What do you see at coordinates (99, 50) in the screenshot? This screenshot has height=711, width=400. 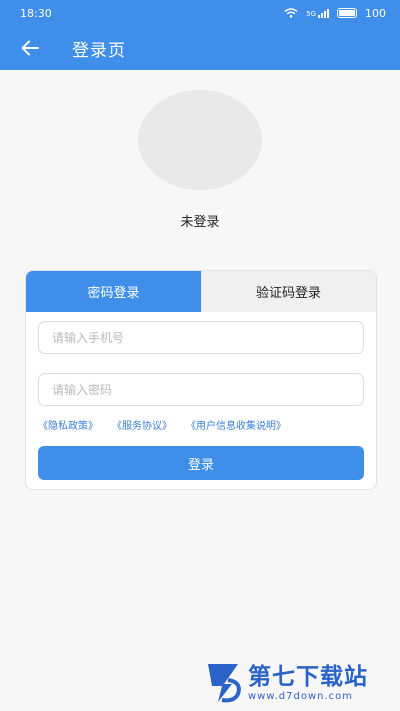 I see `page-title: 登录页` at bounding box center [99, 50].